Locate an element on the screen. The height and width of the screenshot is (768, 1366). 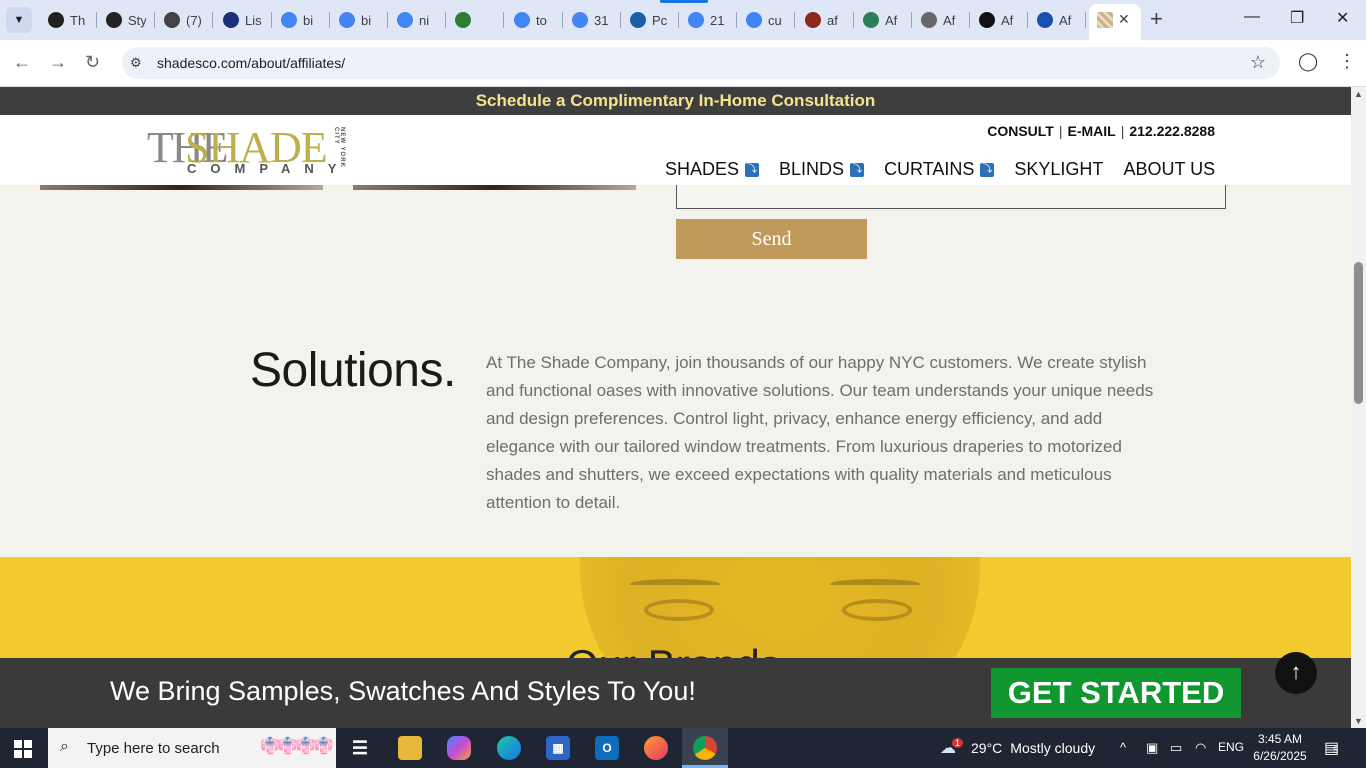
chevron-down-icon: ▼ is located at coordinates (19, 20).